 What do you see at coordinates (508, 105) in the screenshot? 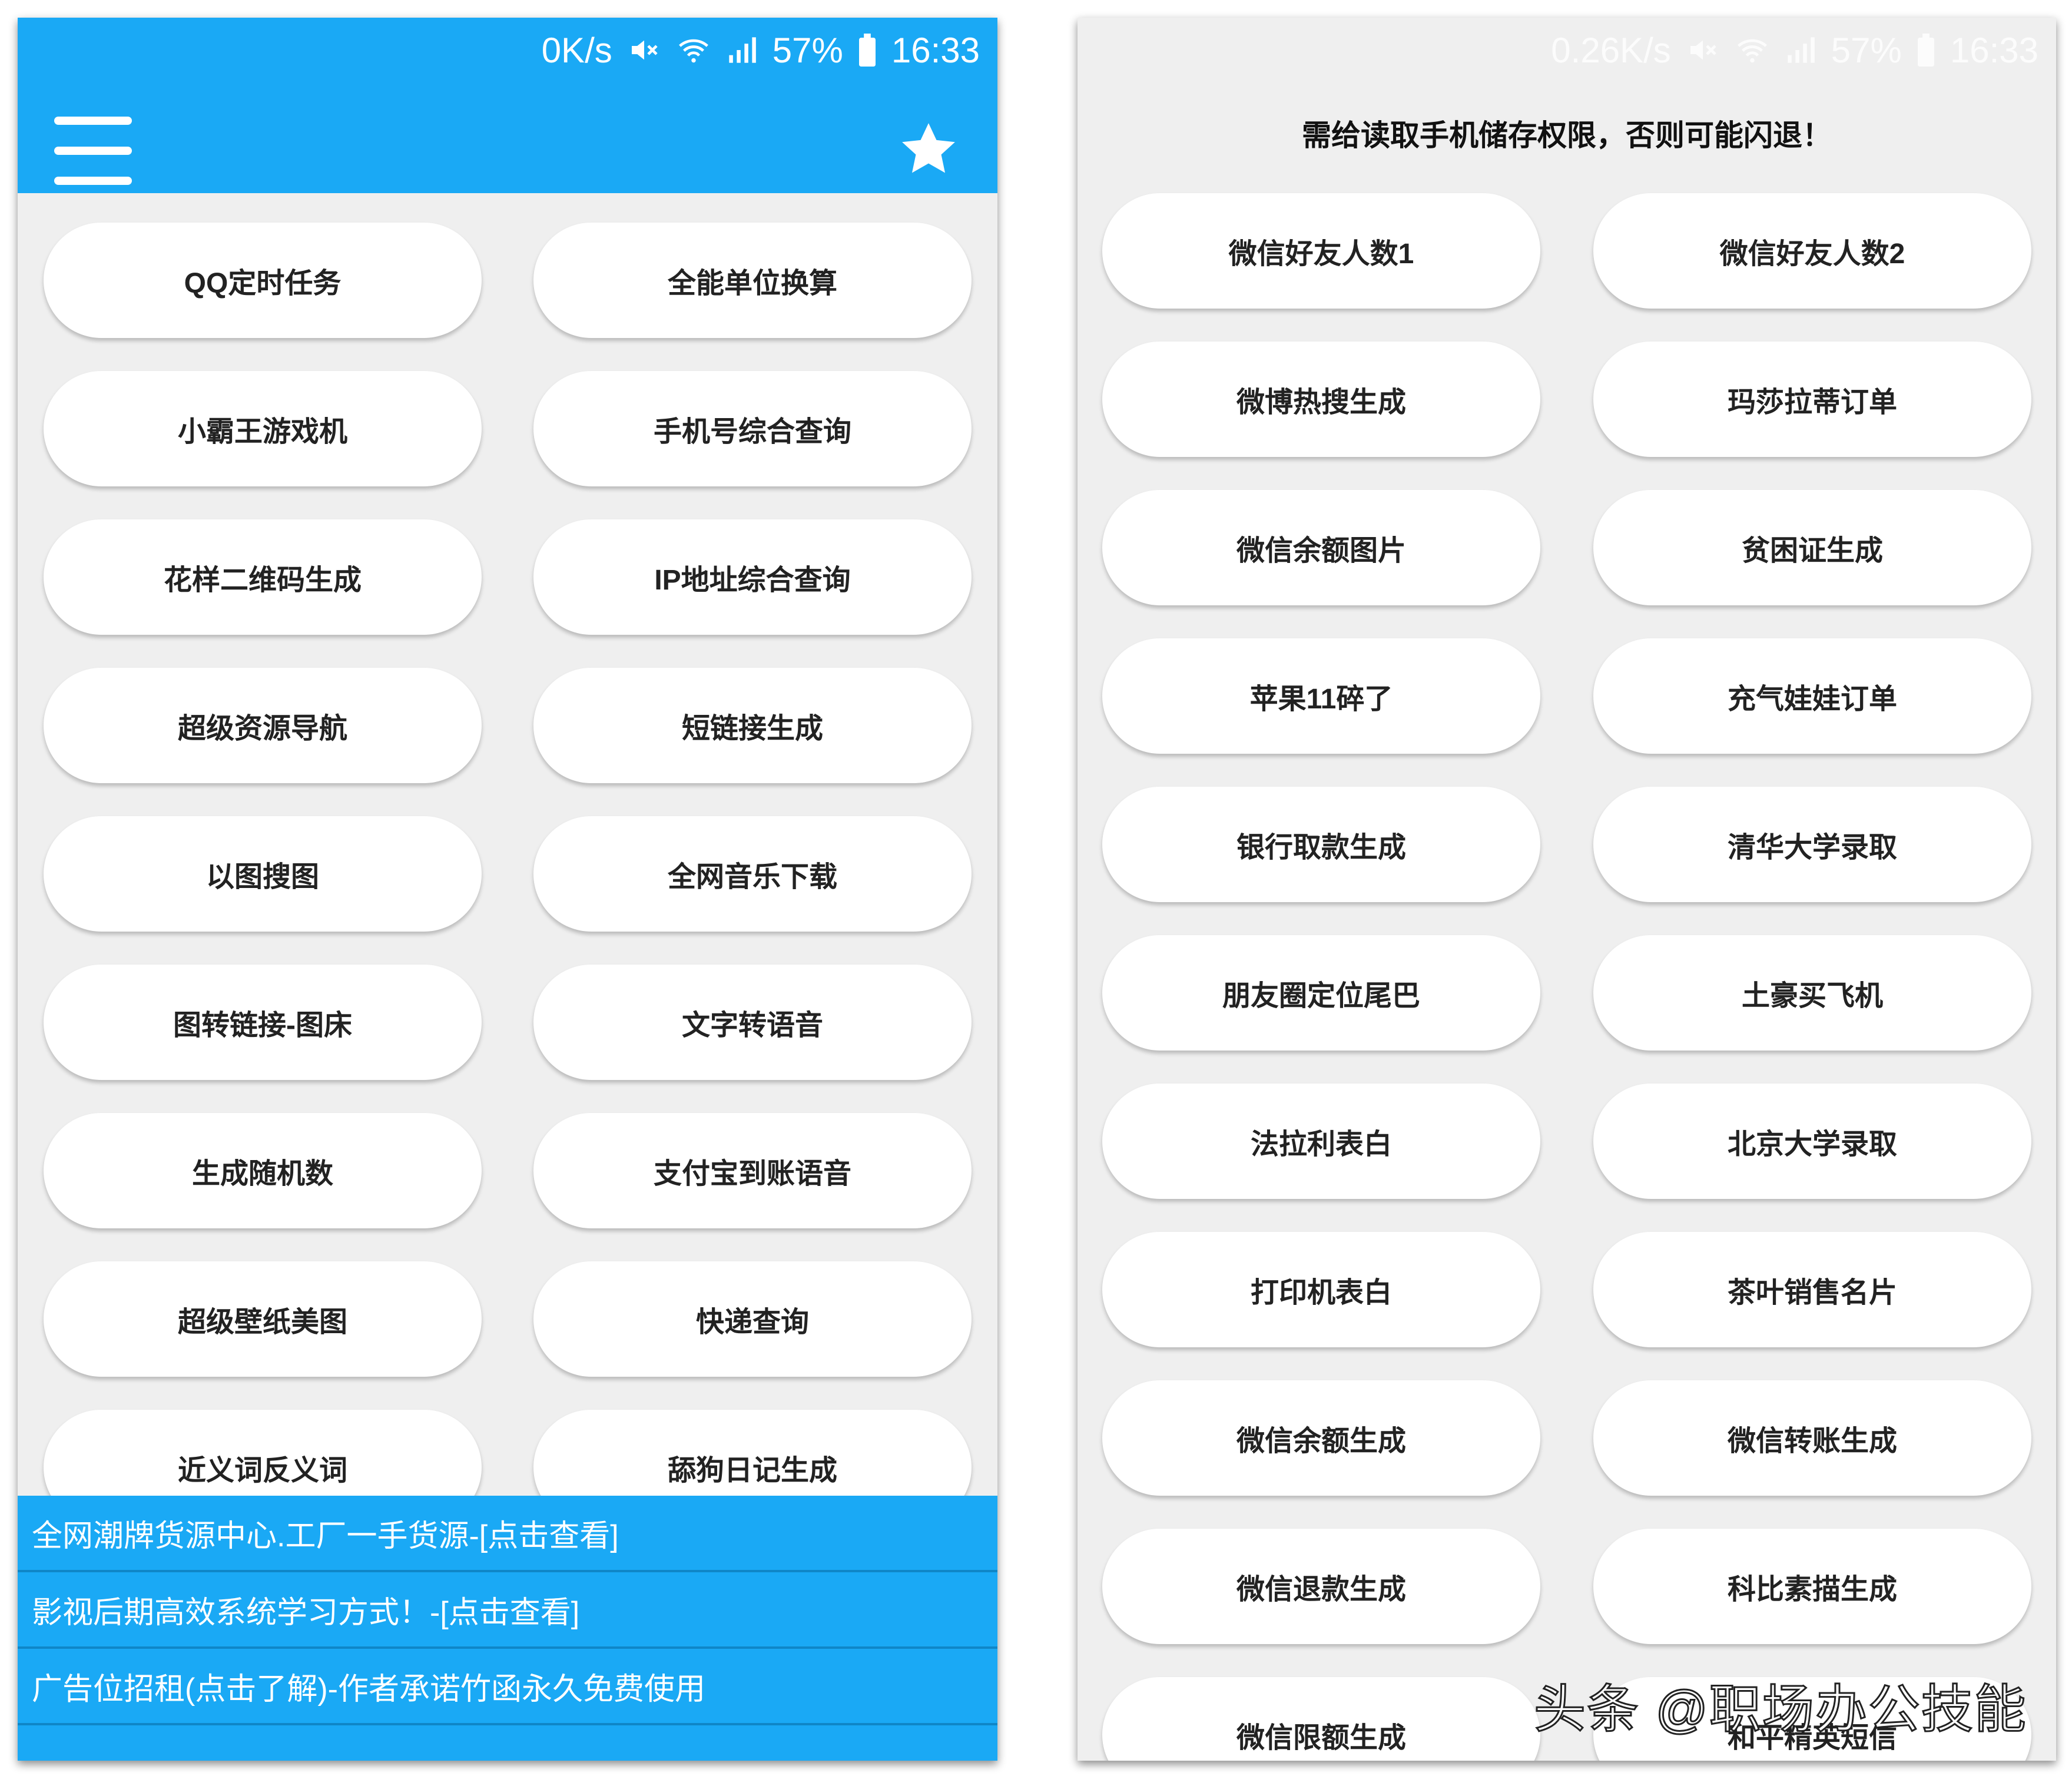
I see `app-header: 0K/s 57% 16:33` at bounding box center [508, 105].